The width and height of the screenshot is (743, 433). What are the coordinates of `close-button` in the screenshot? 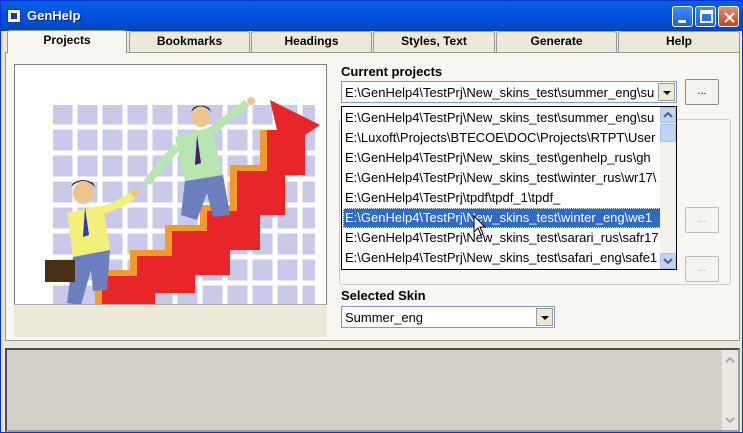 It's located at (728, 16).